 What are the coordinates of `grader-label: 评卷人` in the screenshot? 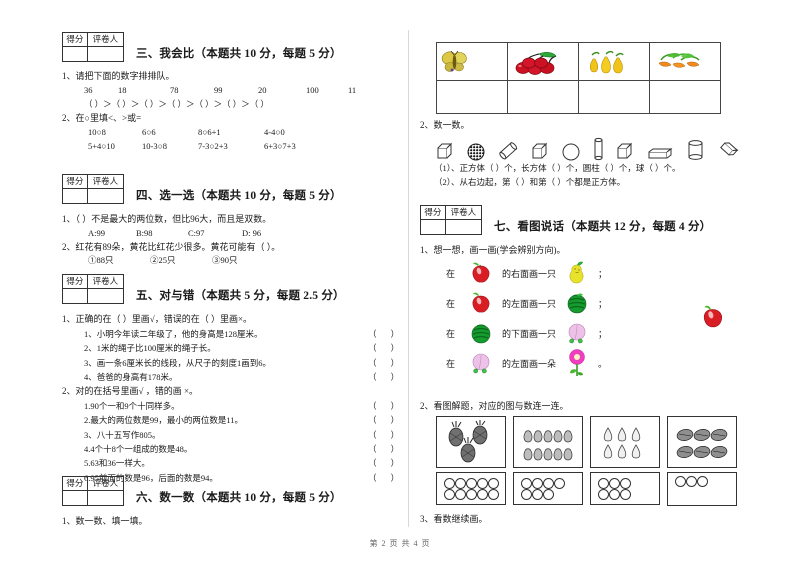 It's located at (463, 212).